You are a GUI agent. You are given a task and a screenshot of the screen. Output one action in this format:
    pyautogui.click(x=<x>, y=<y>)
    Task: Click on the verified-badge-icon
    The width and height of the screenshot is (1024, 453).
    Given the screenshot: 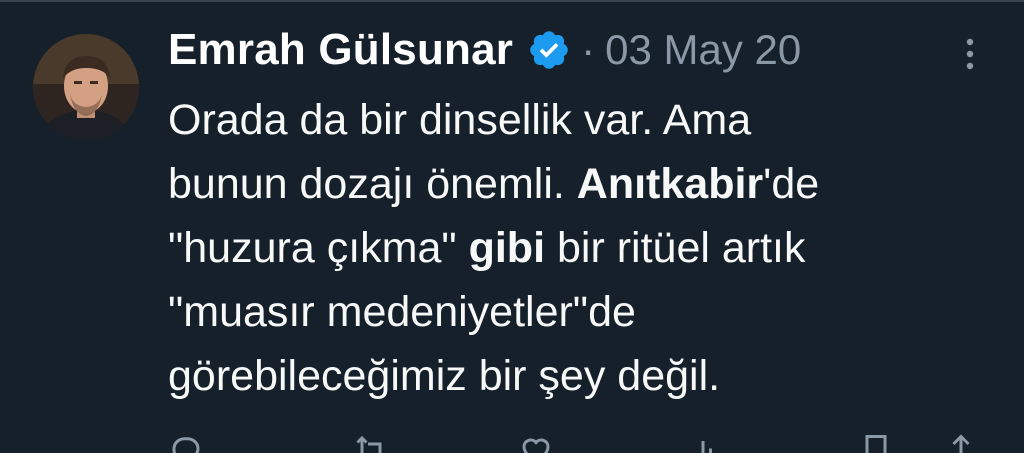 What is the action you would take?
    pyautogui.click(x=549, y=50)
    